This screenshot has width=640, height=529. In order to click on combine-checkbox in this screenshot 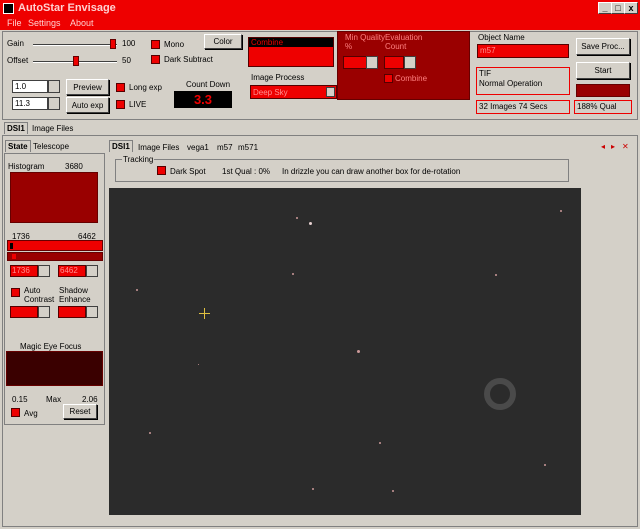, I will do `click(388, 78)`.